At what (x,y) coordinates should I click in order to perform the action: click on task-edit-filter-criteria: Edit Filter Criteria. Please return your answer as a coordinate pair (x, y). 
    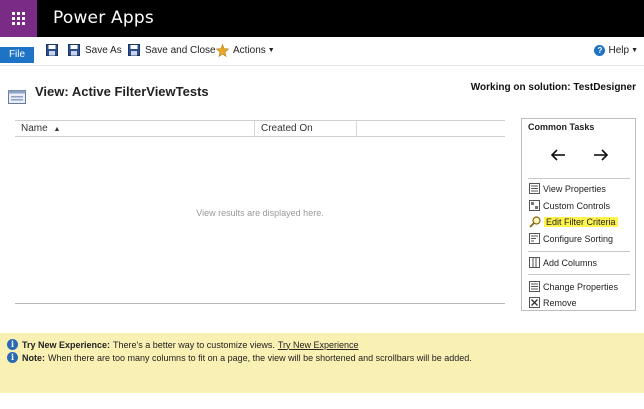
    Looking at the image, I should click on (573, 221).